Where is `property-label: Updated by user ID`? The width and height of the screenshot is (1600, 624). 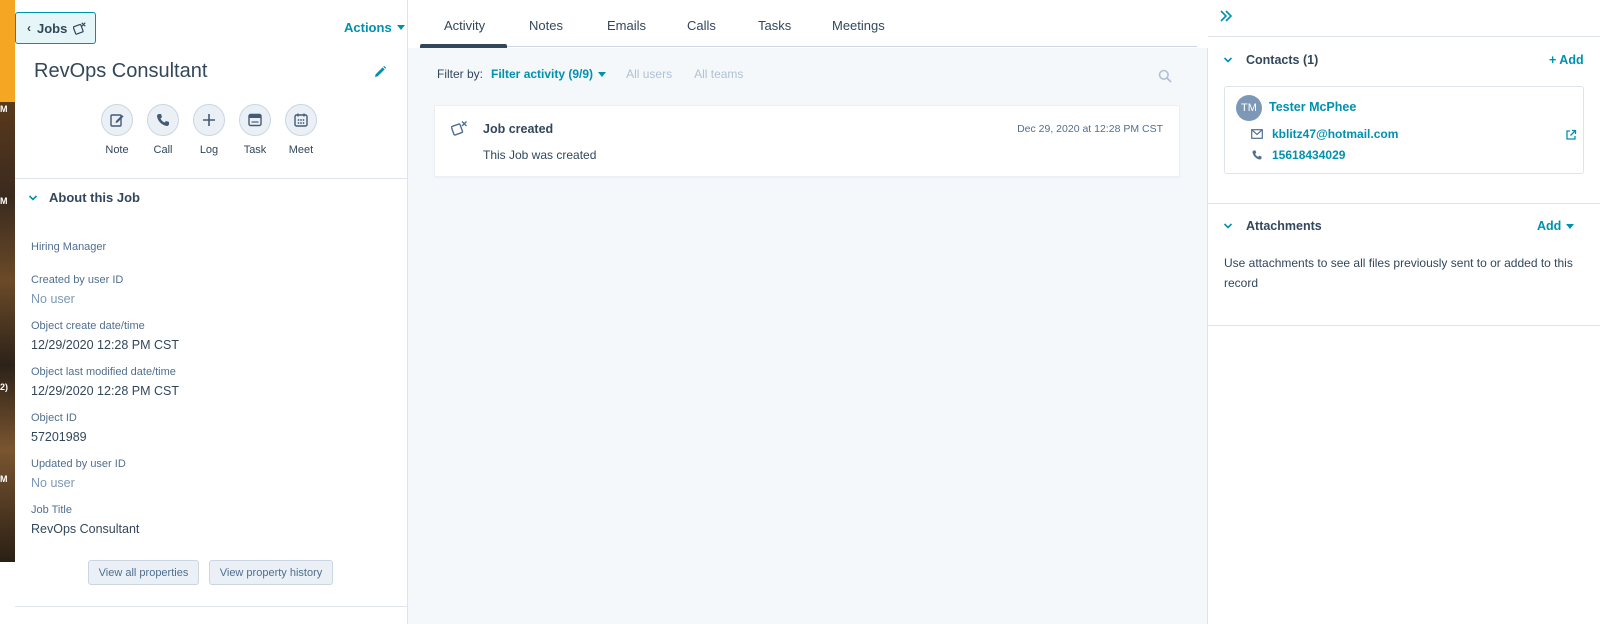 property-label: Updated by user ID is located at coordinates (78, 464).